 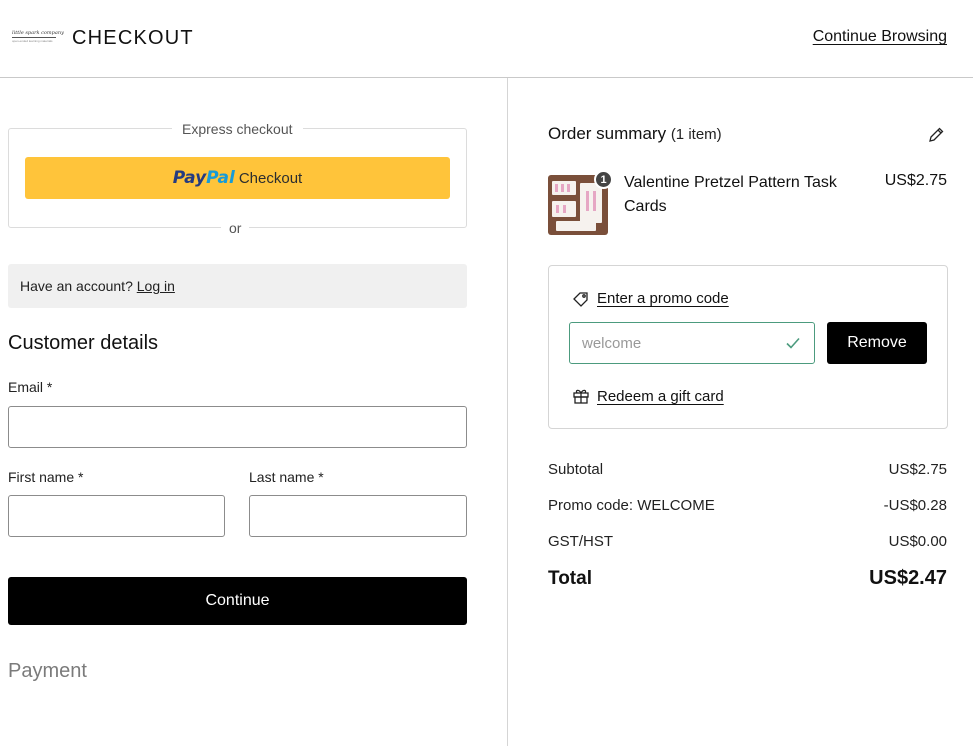 What do you see at coordinates (203, 178) in the screenshot?
I see `paypal-logo: PayPal` at bounding box center [203, 178].